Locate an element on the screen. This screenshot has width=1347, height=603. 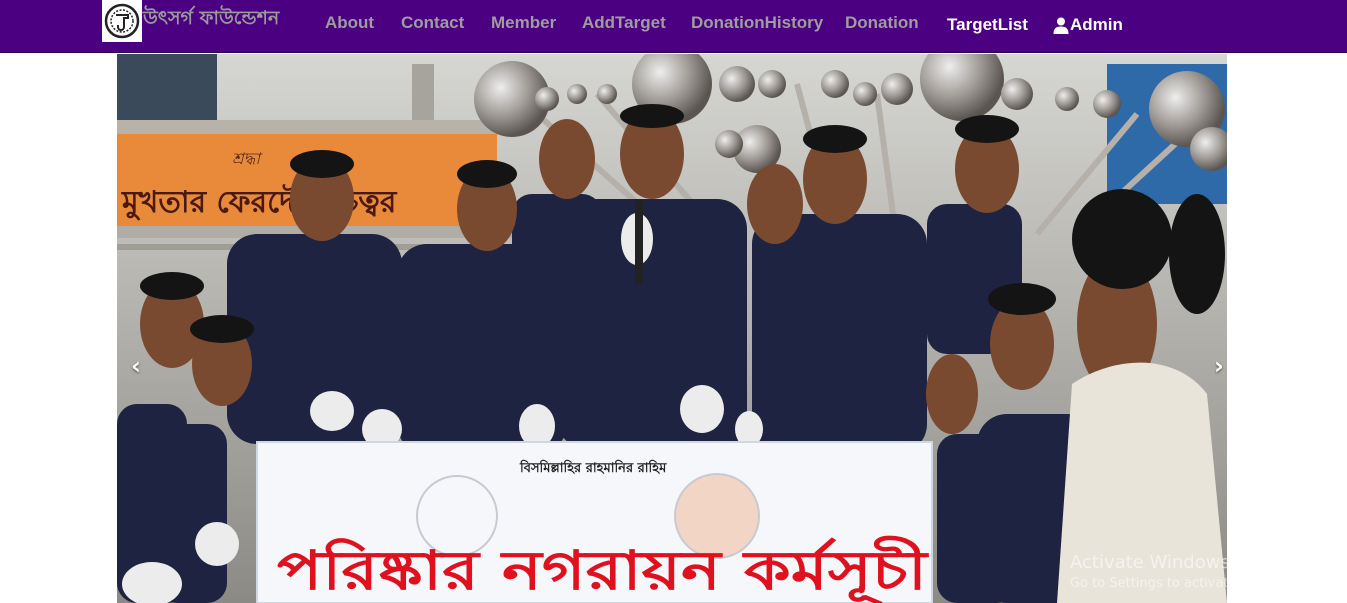
nav-link-contact: Contact is located at coordinates (432, 23).